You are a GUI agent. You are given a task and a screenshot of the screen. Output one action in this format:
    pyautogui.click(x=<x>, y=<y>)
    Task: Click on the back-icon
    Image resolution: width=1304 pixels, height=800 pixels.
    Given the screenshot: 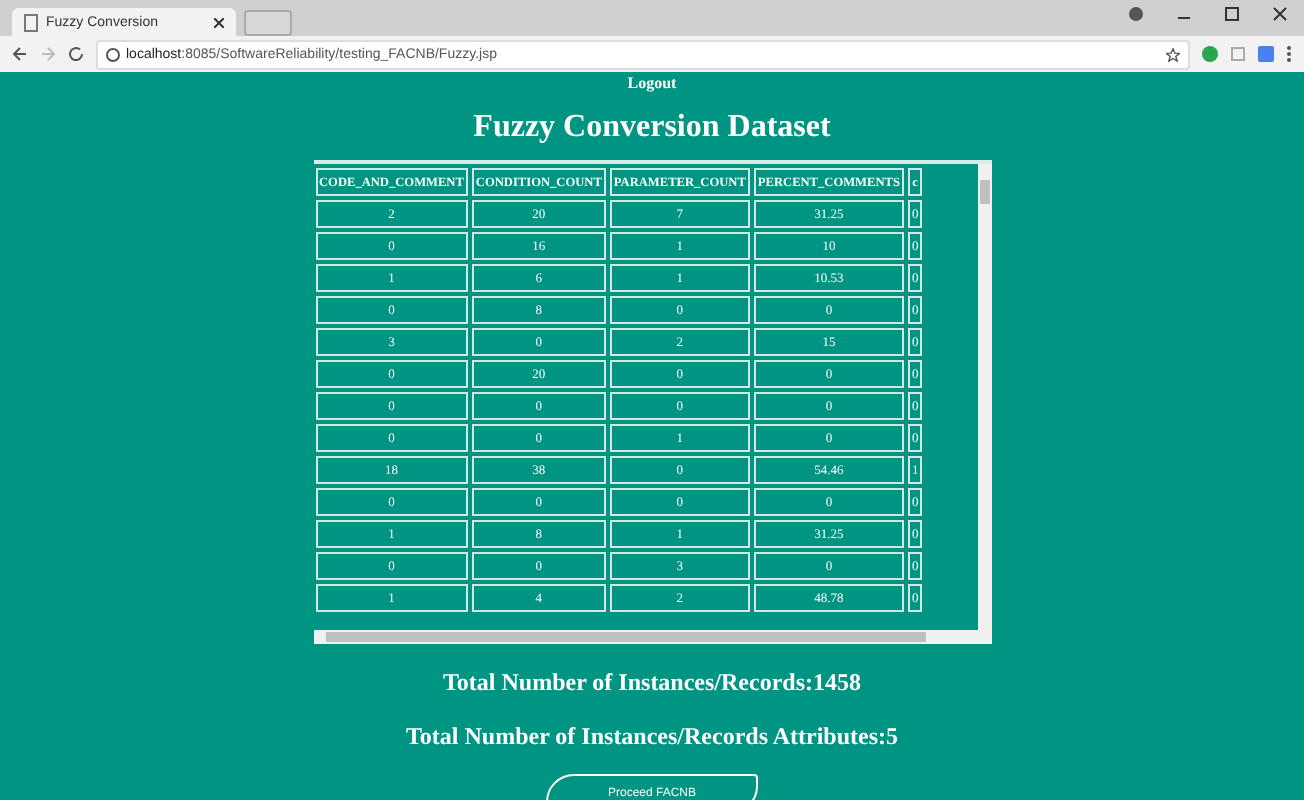 What is the action you would take?
    pyautogui.click(x=20, y=54)
    